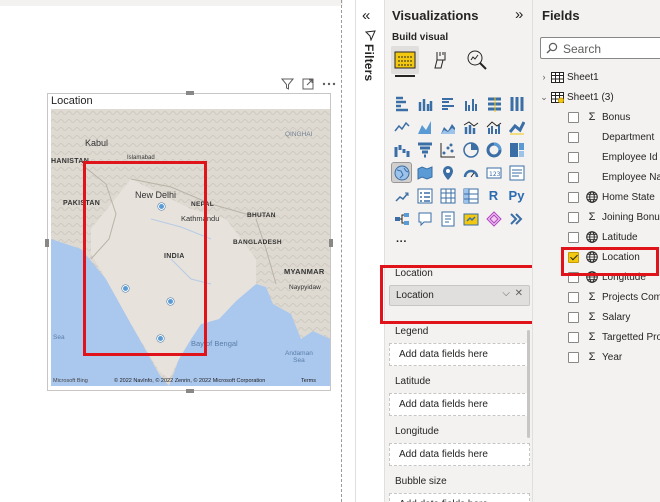 This screenshot has width=660, height=502. I want to click on r-script-visual-icon: R, so click(493, 195).